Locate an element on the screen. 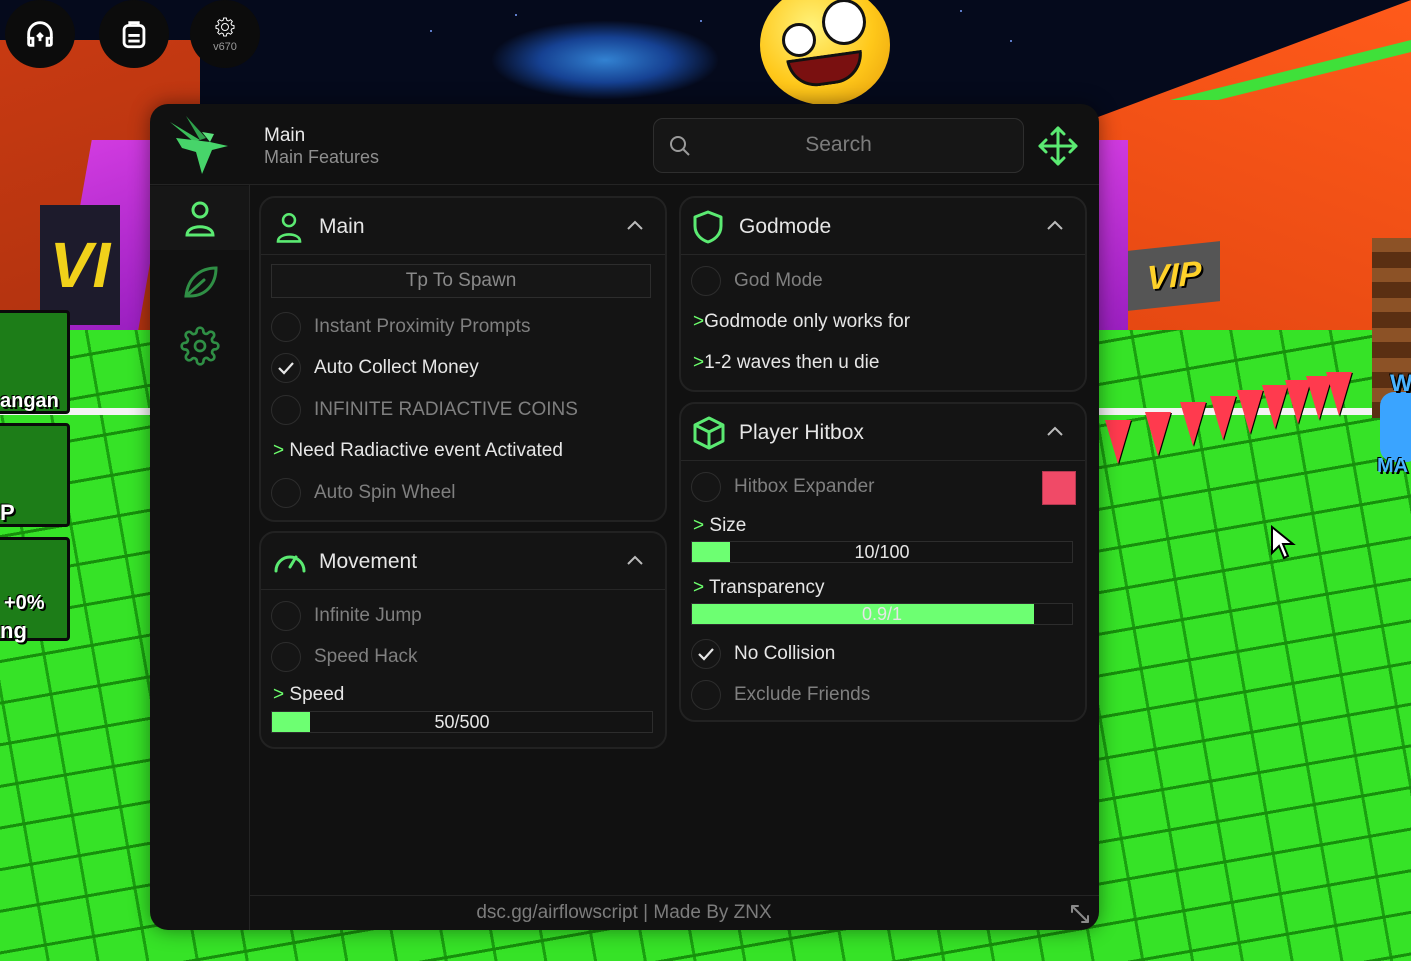  side-label: +0% is located at coordinates (24, 603).